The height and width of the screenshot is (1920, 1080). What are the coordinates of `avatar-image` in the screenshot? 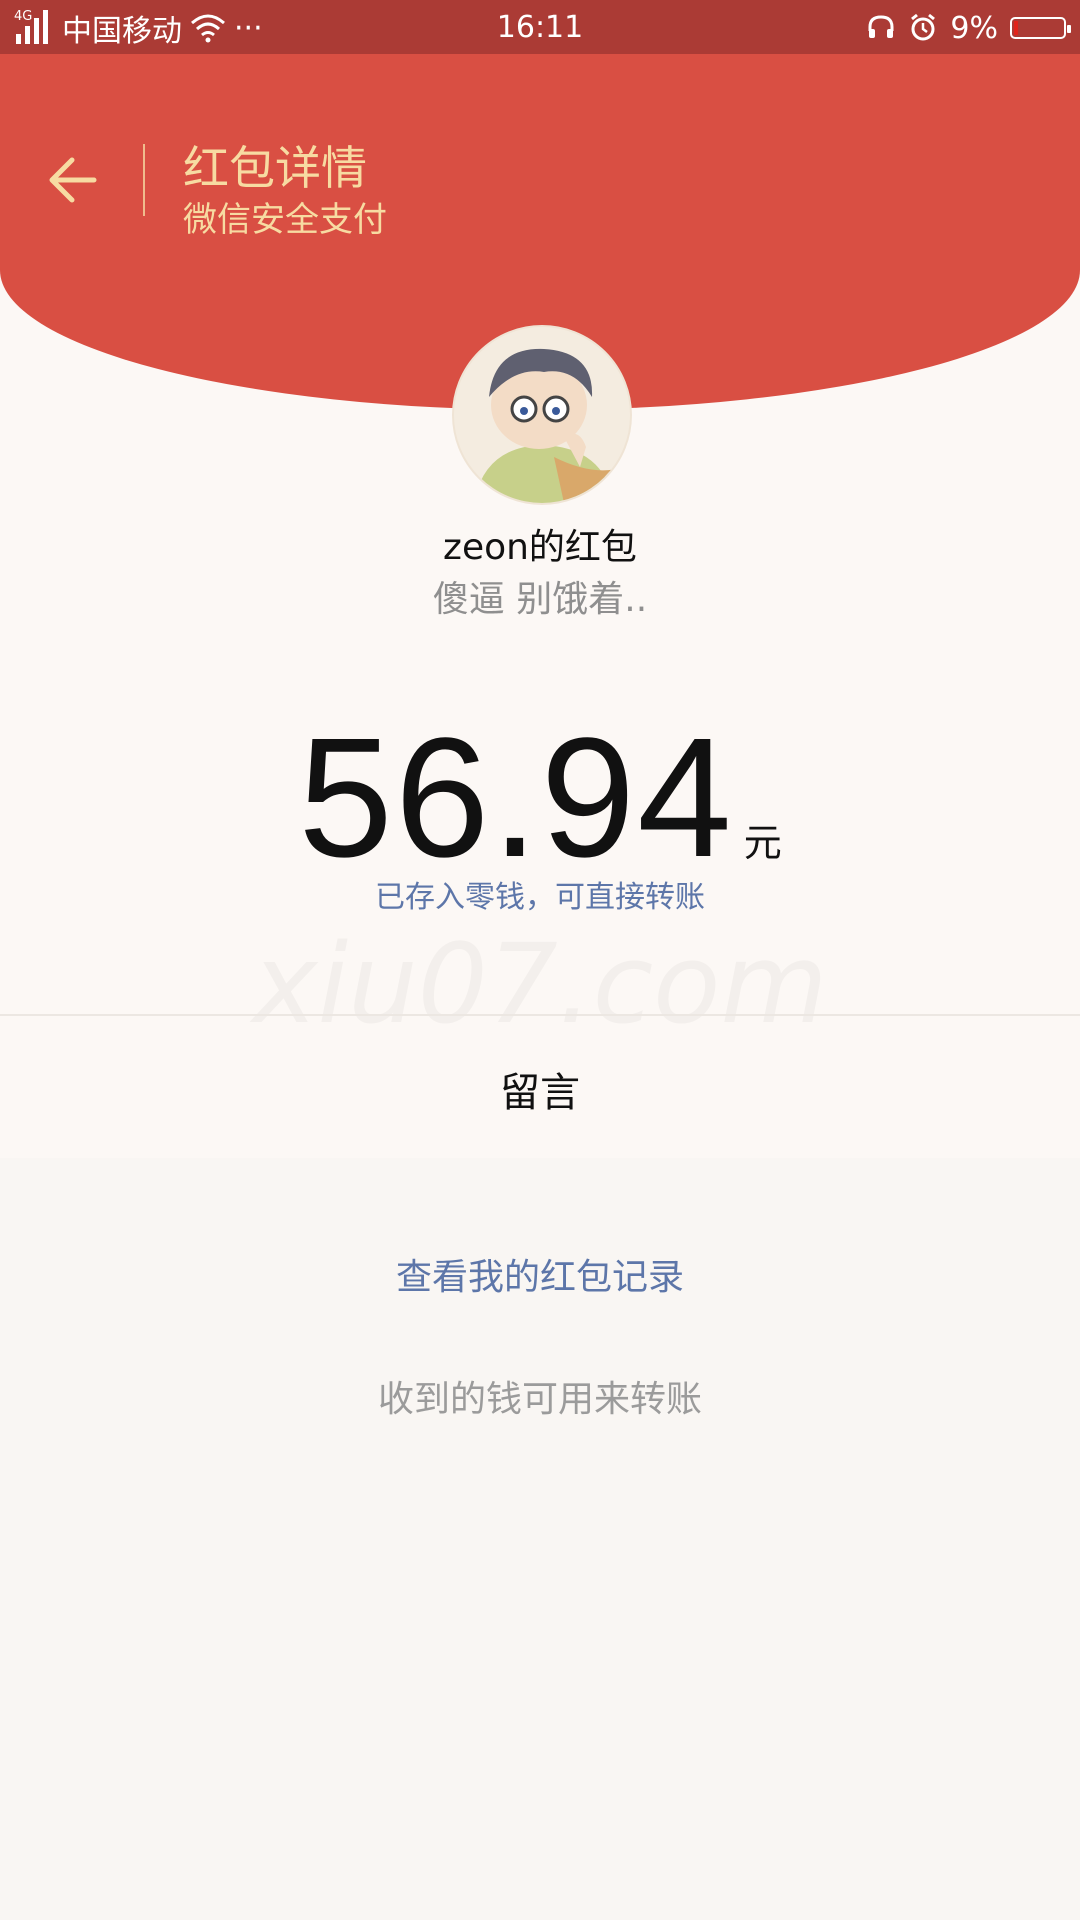 It's located at (542, 415).